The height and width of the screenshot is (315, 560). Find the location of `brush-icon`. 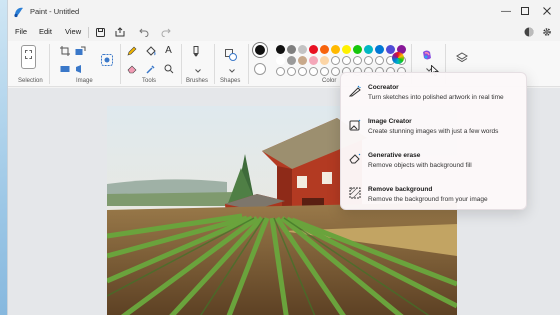

brush-icon is located at coordinates (196, 52).